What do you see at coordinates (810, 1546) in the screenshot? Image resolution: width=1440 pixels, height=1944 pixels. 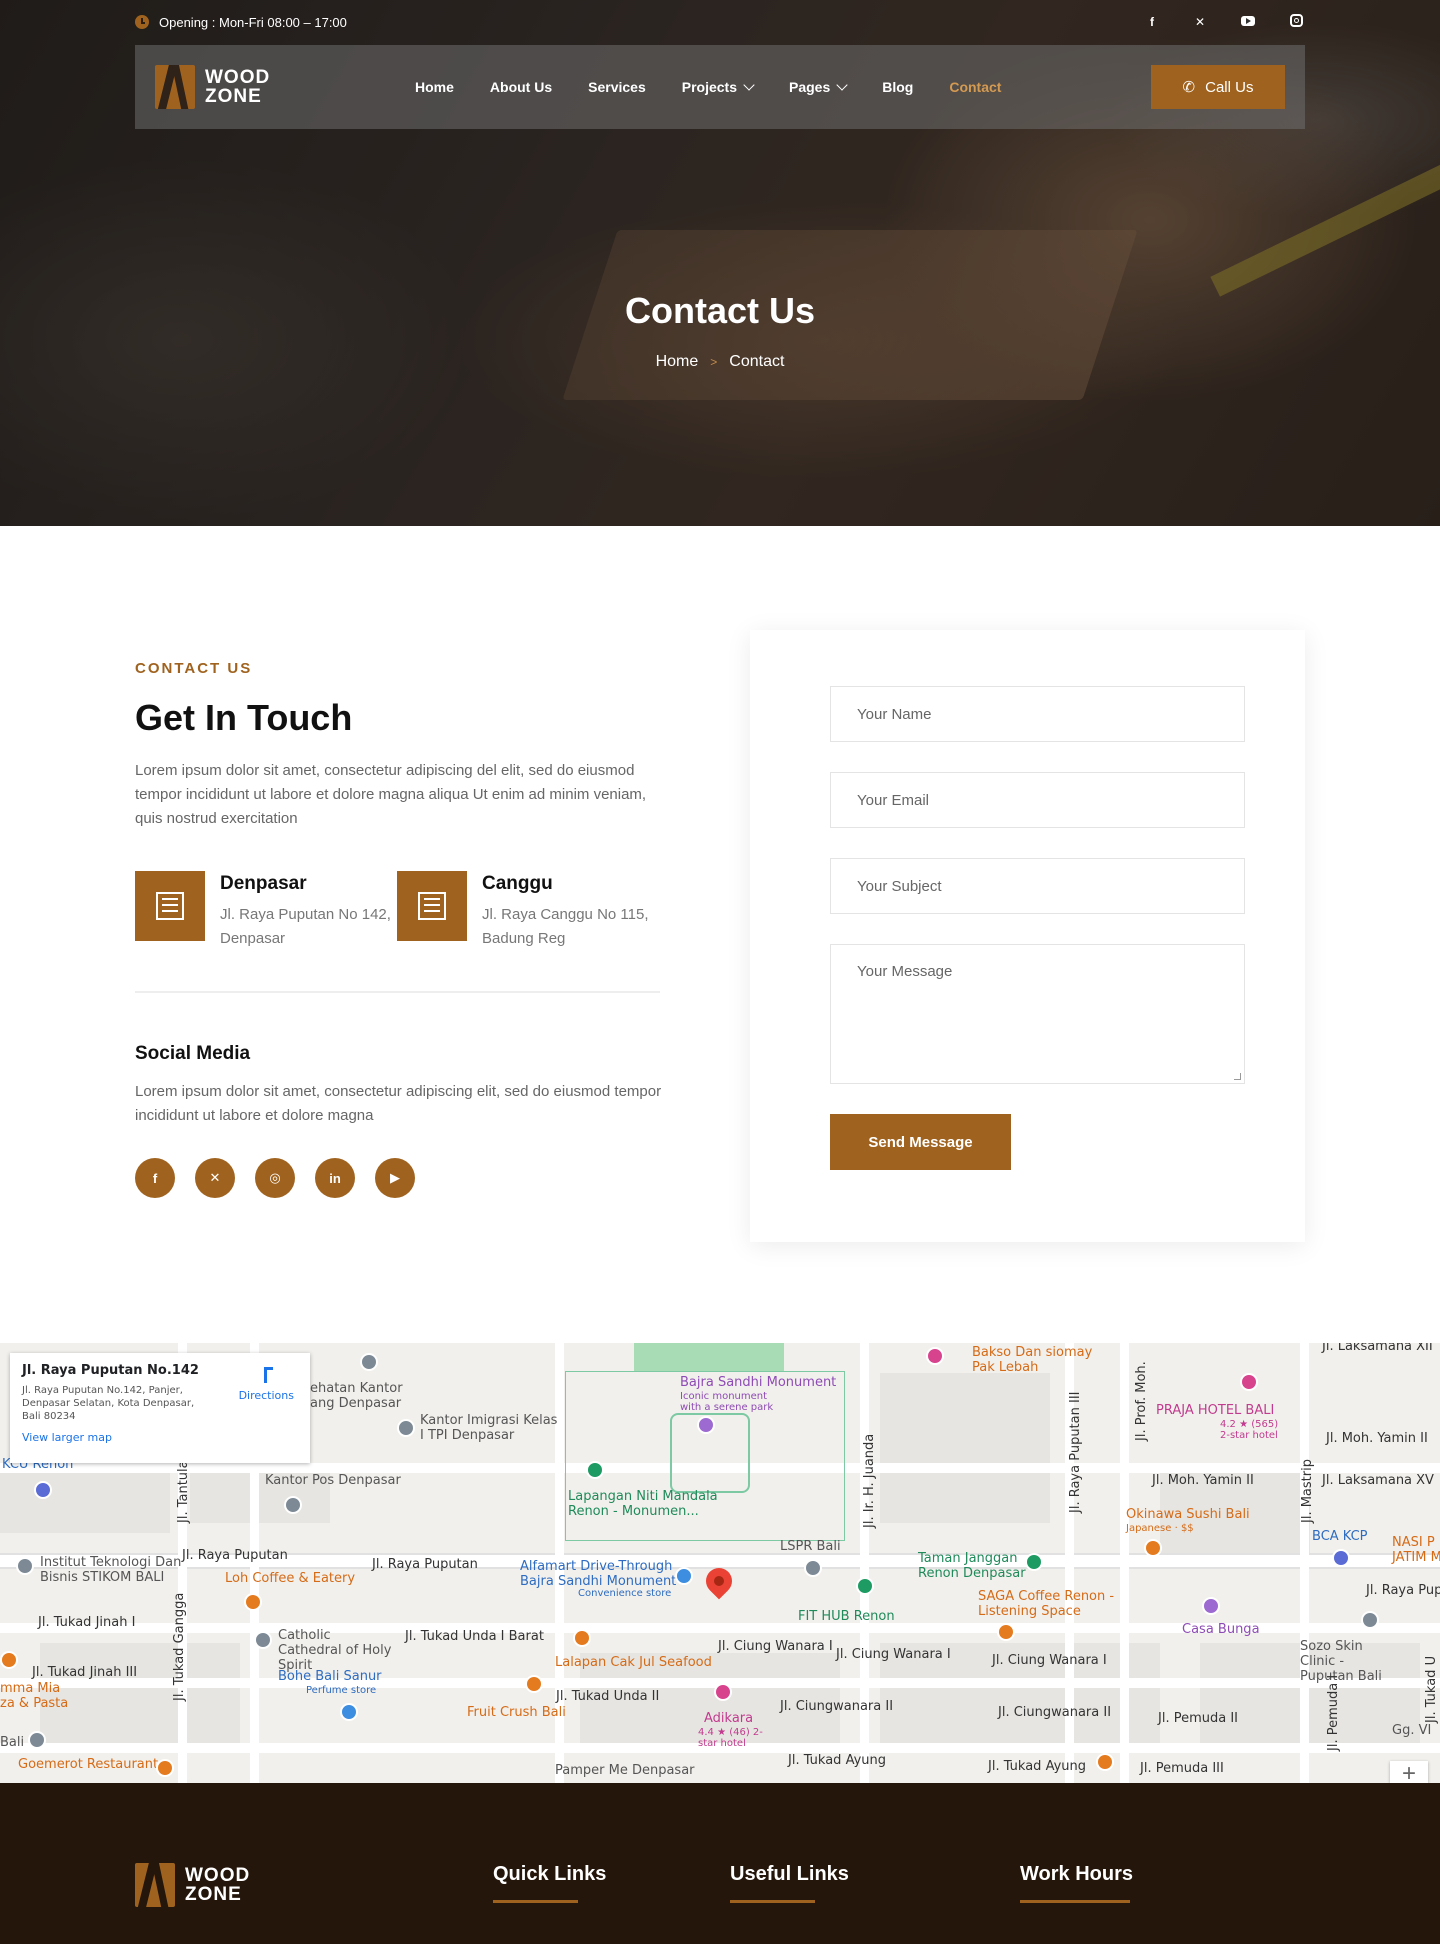 I see `map-label: LSPR Bali` at bounding box center [810, 1546].